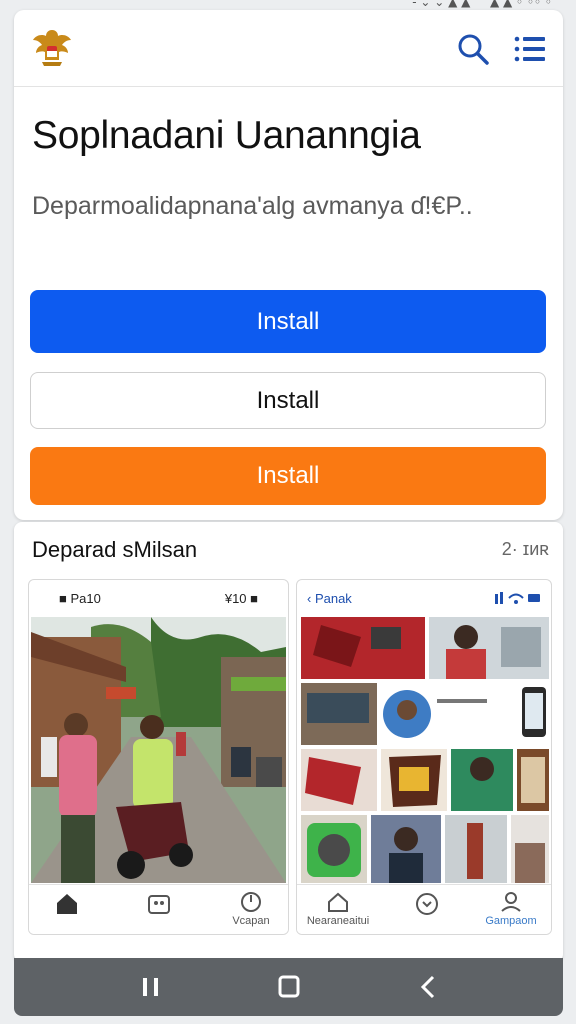  What do you see at coordinates (115, 549) in the screenshot?
I see `section-title: Deparad sMilsan` at bounding box center [115, 549].